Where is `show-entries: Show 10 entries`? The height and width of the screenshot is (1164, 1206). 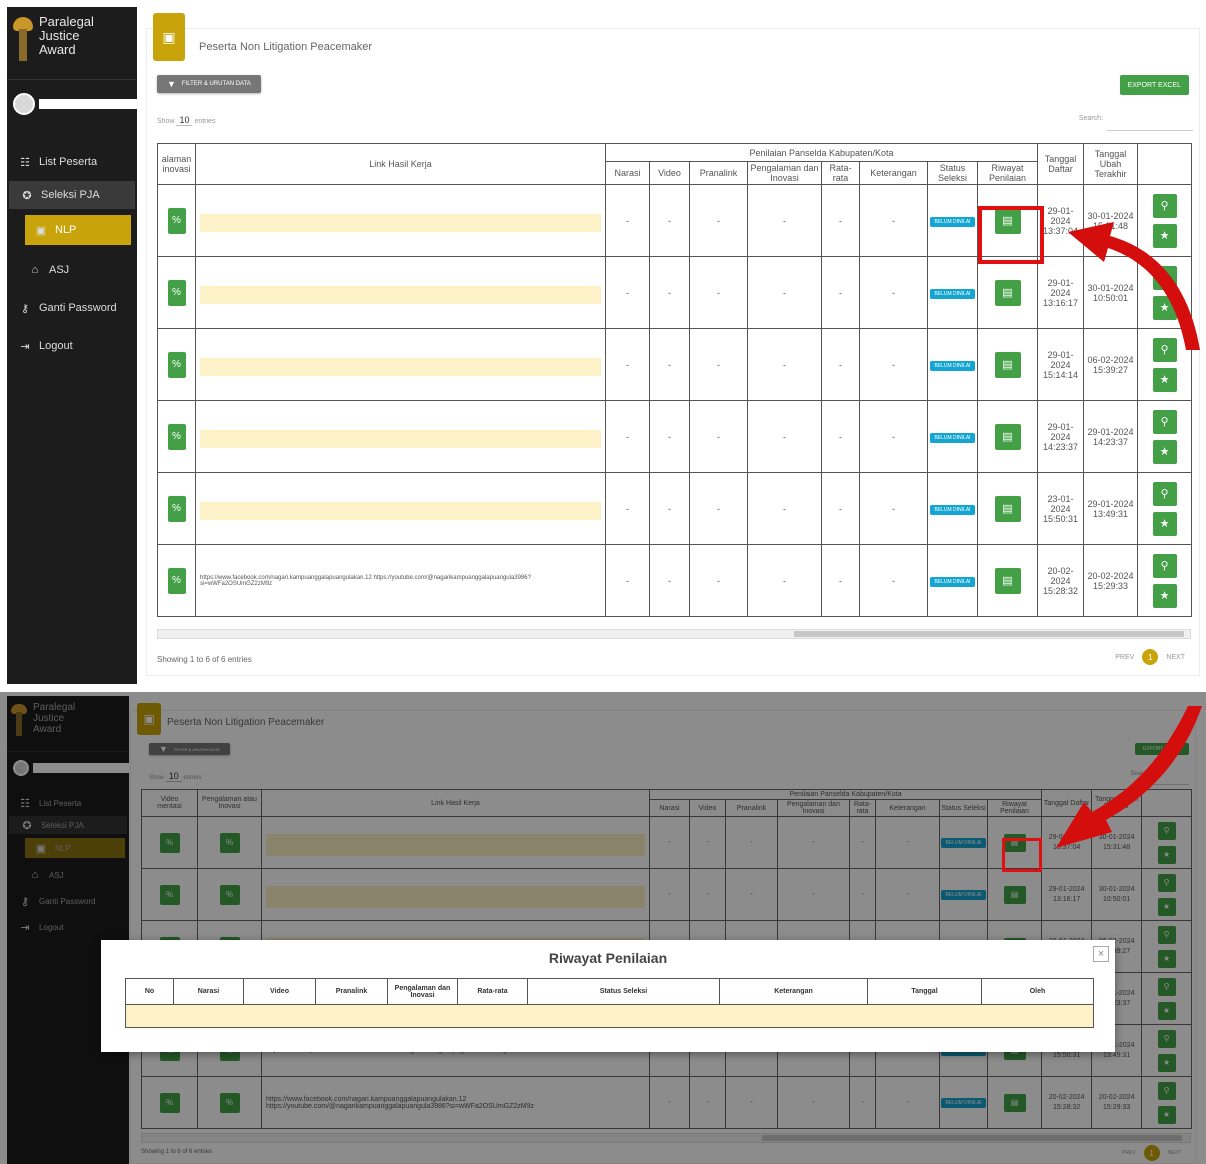
show-entries: Show 10 entries is located at coordinates (186, 120).